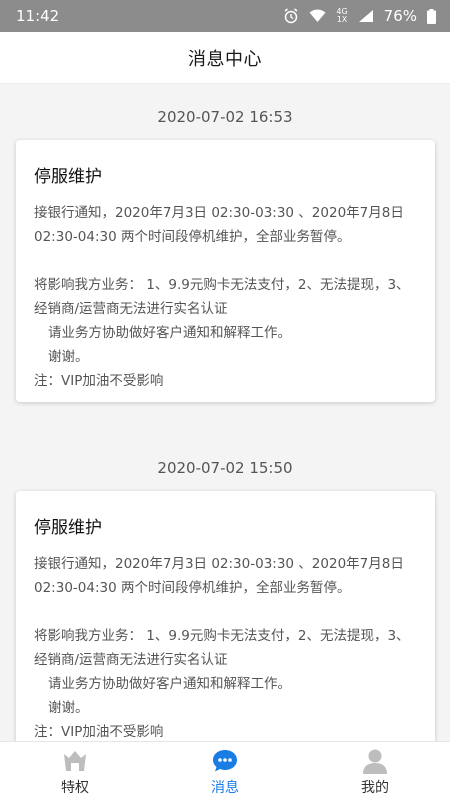  What do you see at coordinates (225, 117) in the screenshot?
I see `message-timestamp: 2020-07-02 16:53` at bounding box center [225, 117].